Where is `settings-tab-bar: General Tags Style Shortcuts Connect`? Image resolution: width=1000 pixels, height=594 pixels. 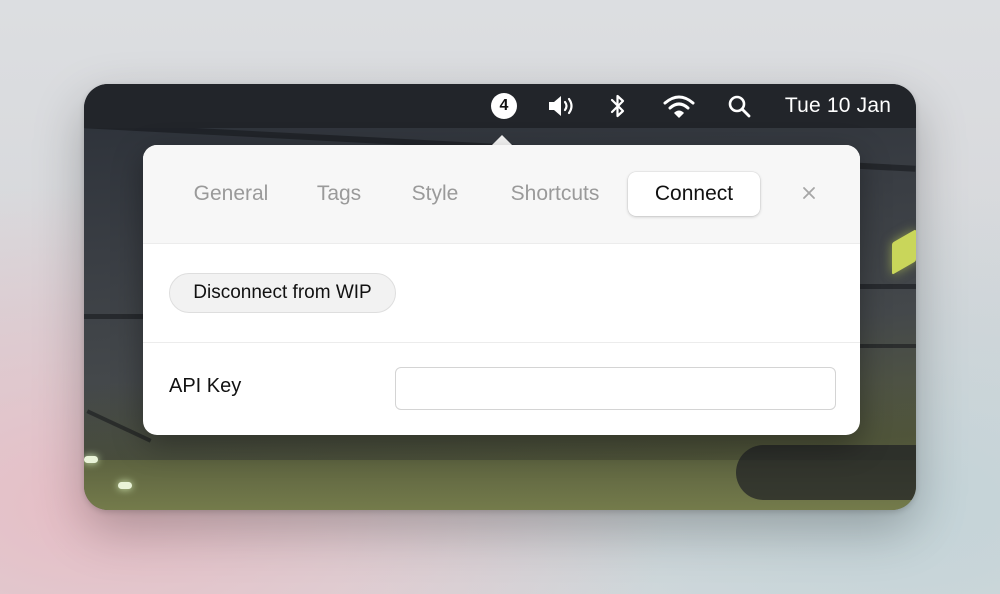 settings-tab-bar: General Tags Style Shortcuts Connect is located at coordinates (501, 194).